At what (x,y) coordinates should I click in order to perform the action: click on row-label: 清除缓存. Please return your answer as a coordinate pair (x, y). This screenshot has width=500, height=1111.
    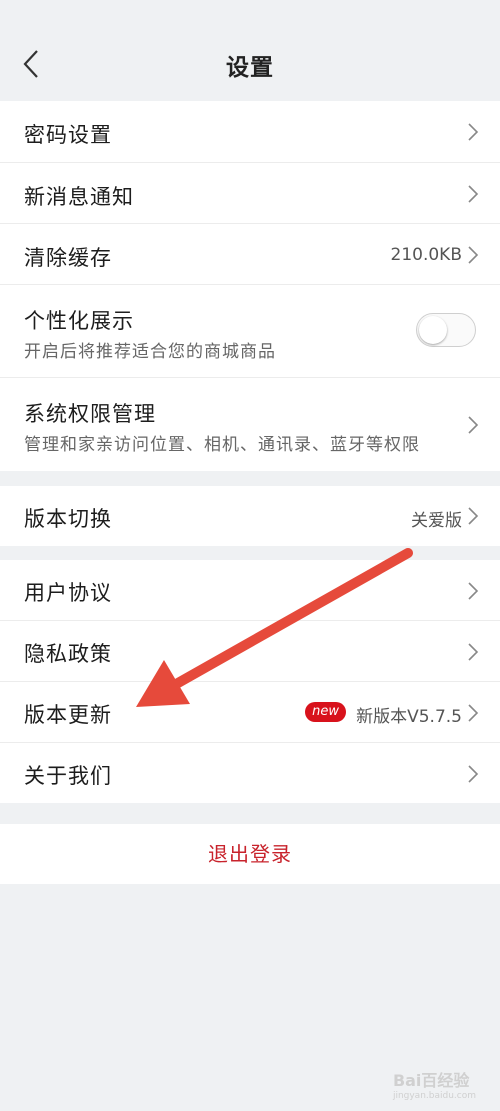
    Looking at the image, I should click on (68, 258).